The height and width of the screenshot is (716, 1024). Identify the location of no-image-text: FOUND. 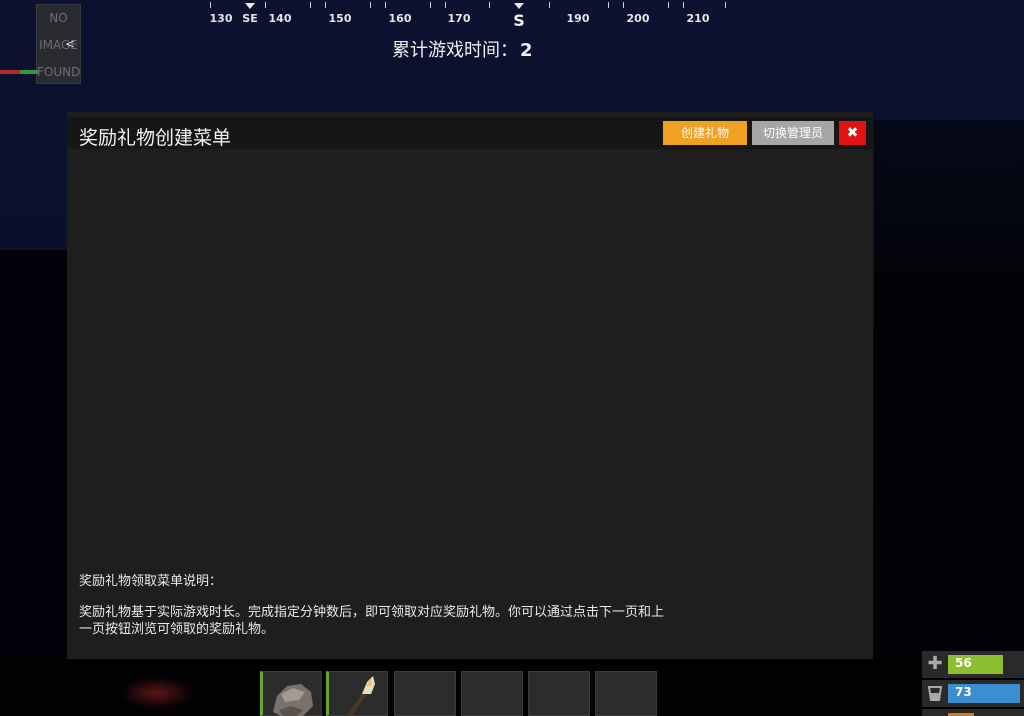
(59, 72).